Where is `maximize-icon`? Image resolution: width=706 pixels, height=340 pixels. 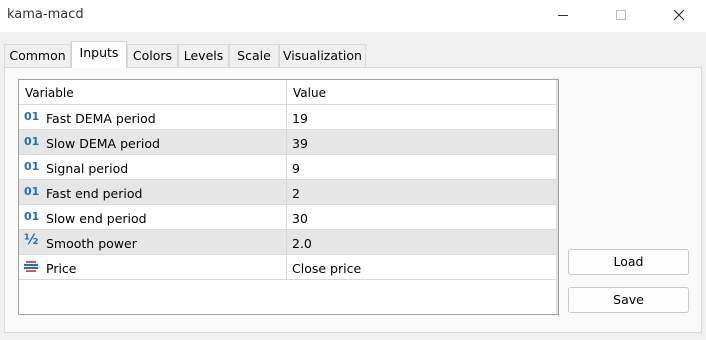
maximize-icon is located at coordinates (621, 15).